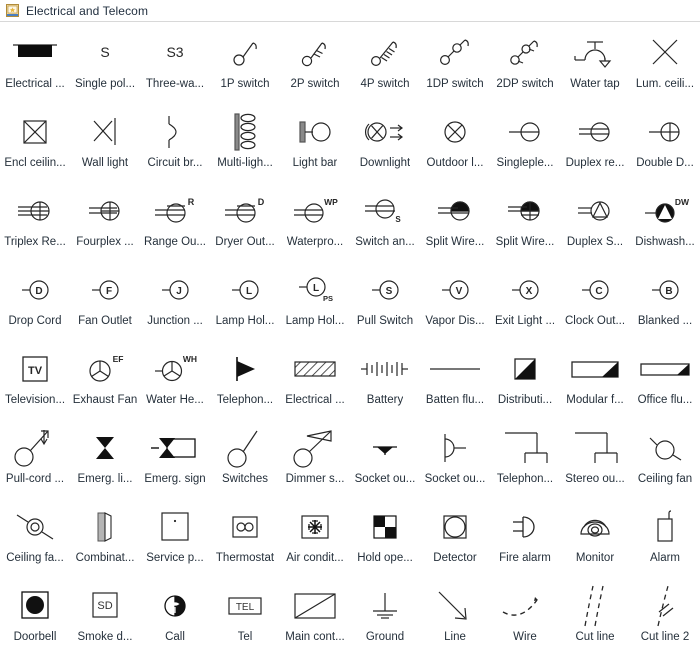  What do you see at coordinates (455, 59) in the screenshot?
I see `stencil-item-1dp-switch: 1DP switch` at bounding box center [455, 59].